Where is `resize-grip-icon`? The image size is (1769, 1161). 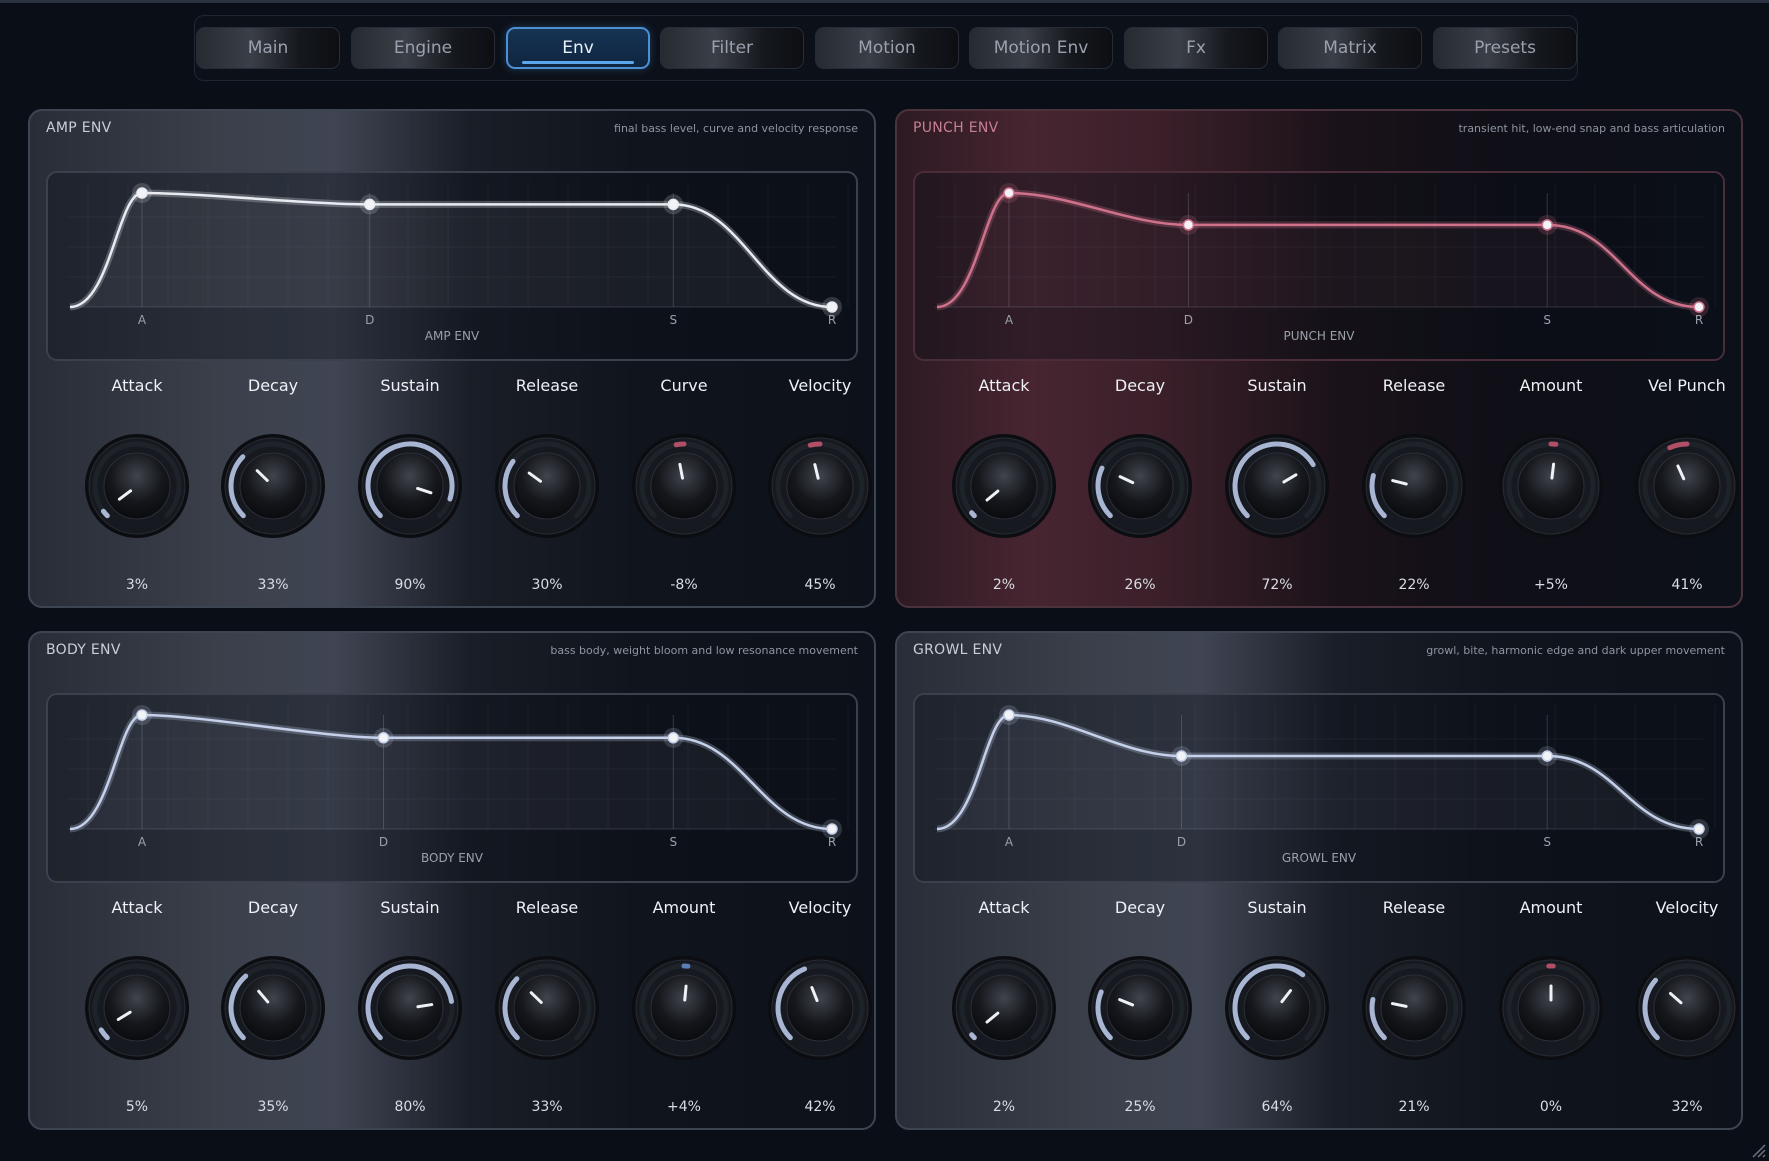 resize-grip-icon is located at coordinates (1756, 1148).